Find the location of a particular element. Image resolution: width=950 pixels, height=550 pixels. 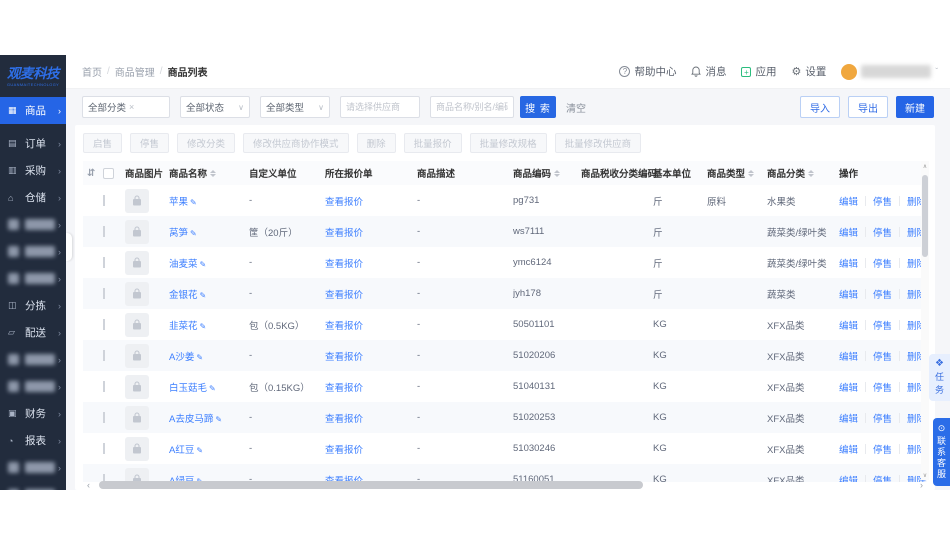

type-select: 全部类型 ∨ is located at coordinates (295, 107).